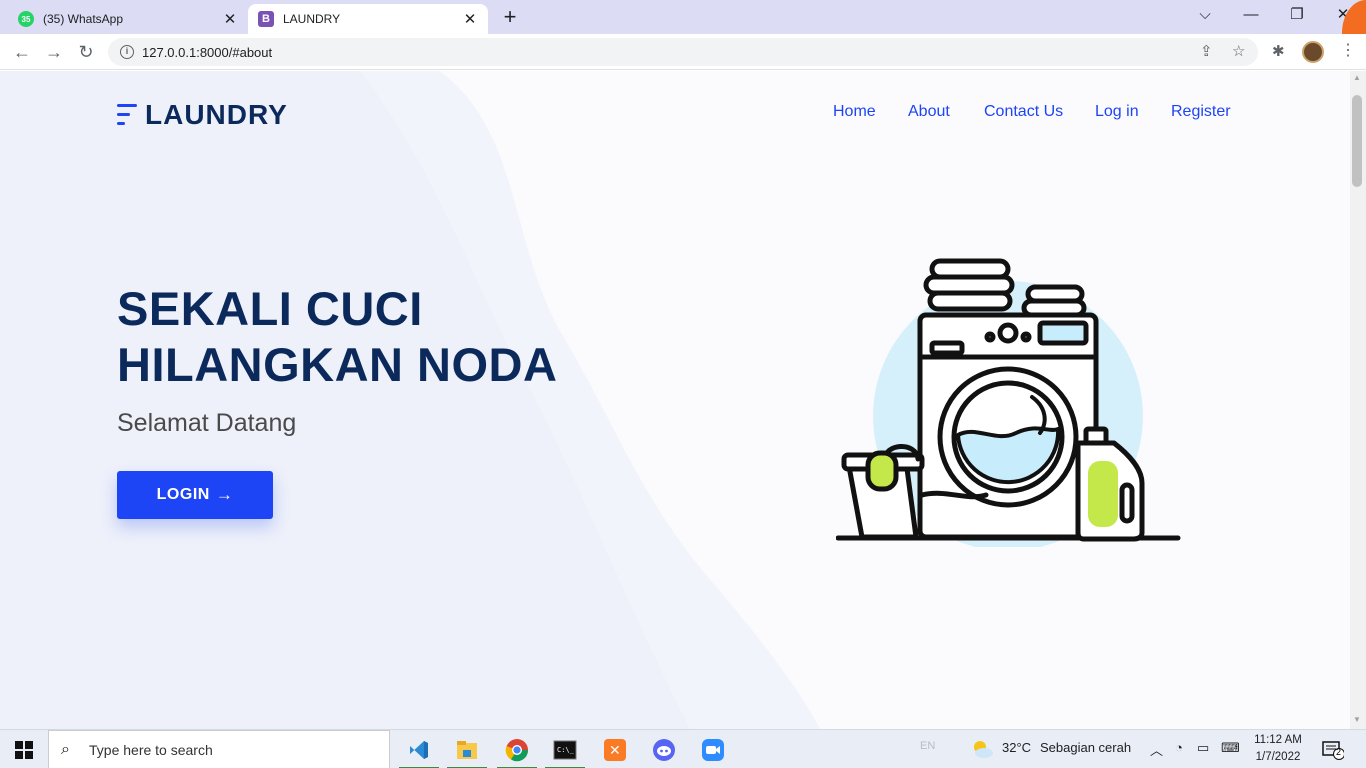 This screenshot has height=768, width=1366. I want to click on terminal-icon: C:\_, so click(565, 749).